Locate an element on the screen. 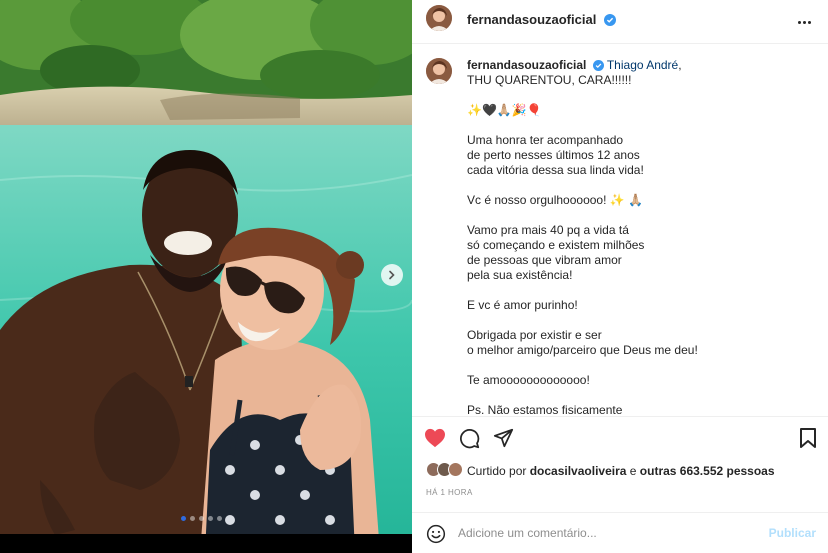 This screenshot has height=553, width=828. likes-count-link: outras 663.552 pessoas is located at coordinates (707, 471).